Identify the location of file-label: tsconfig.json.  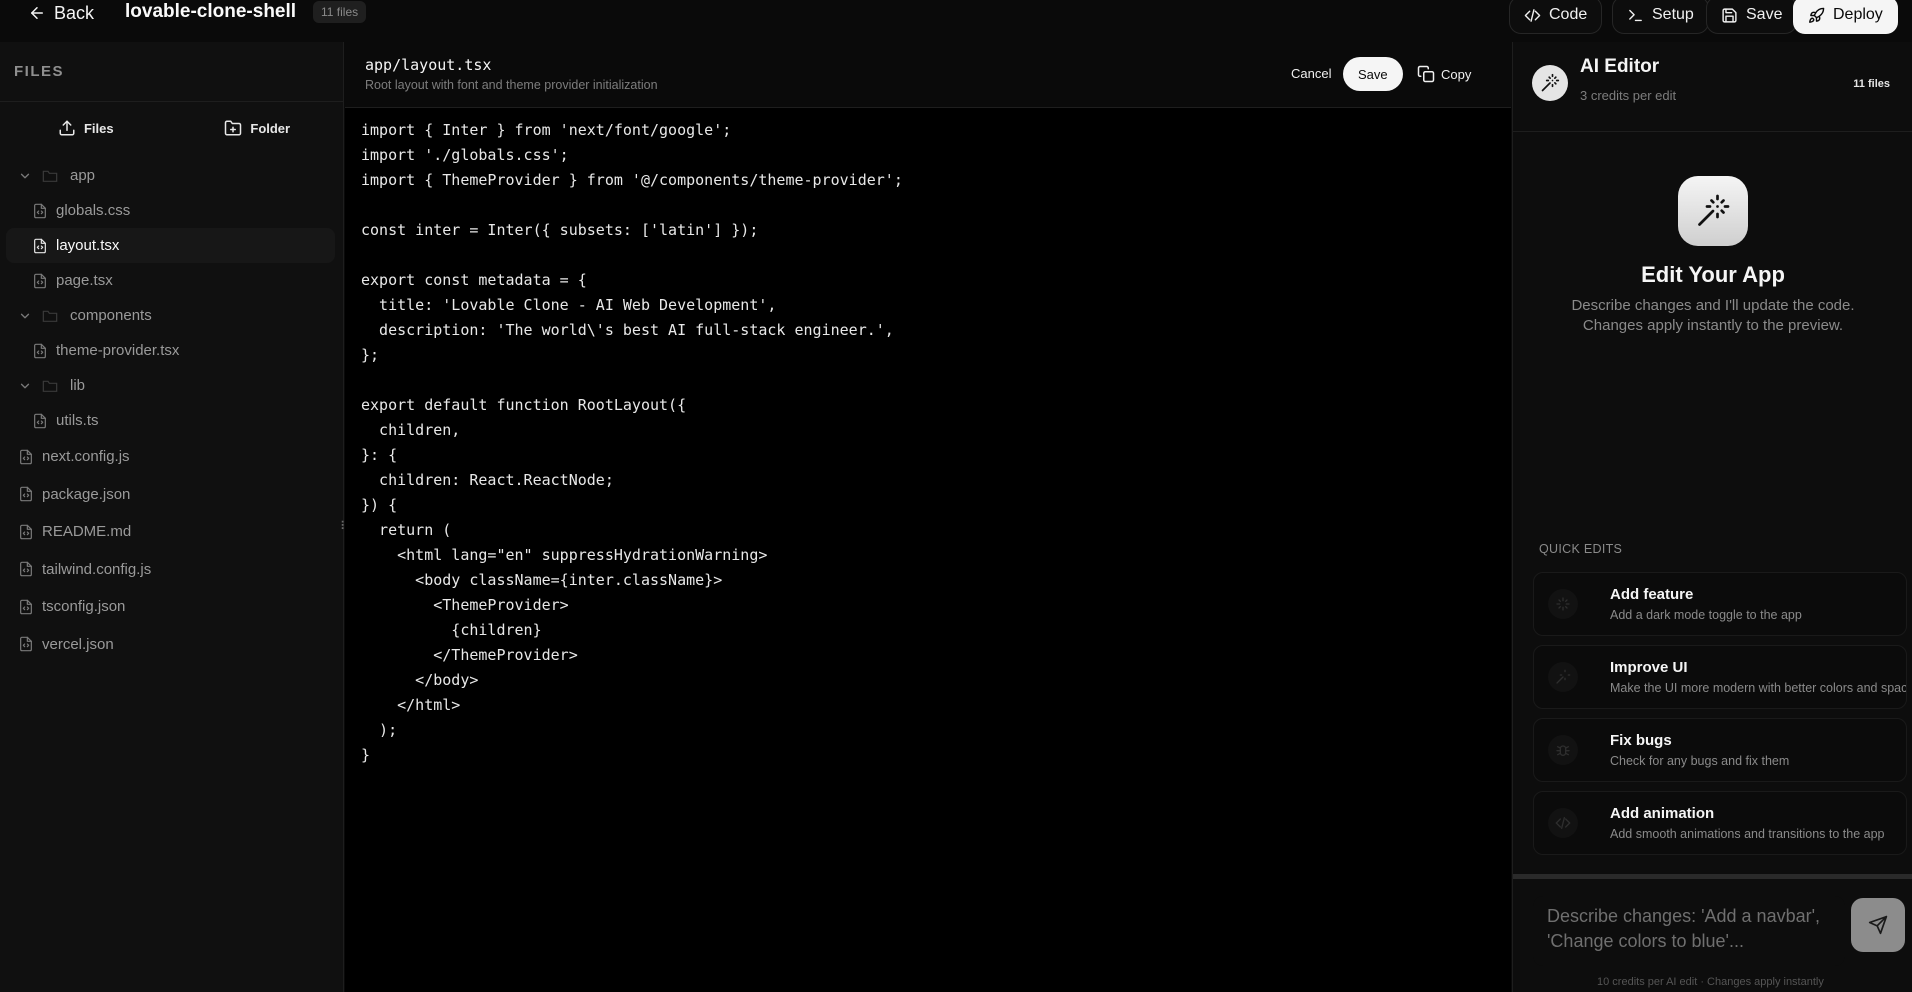
(84, 607).